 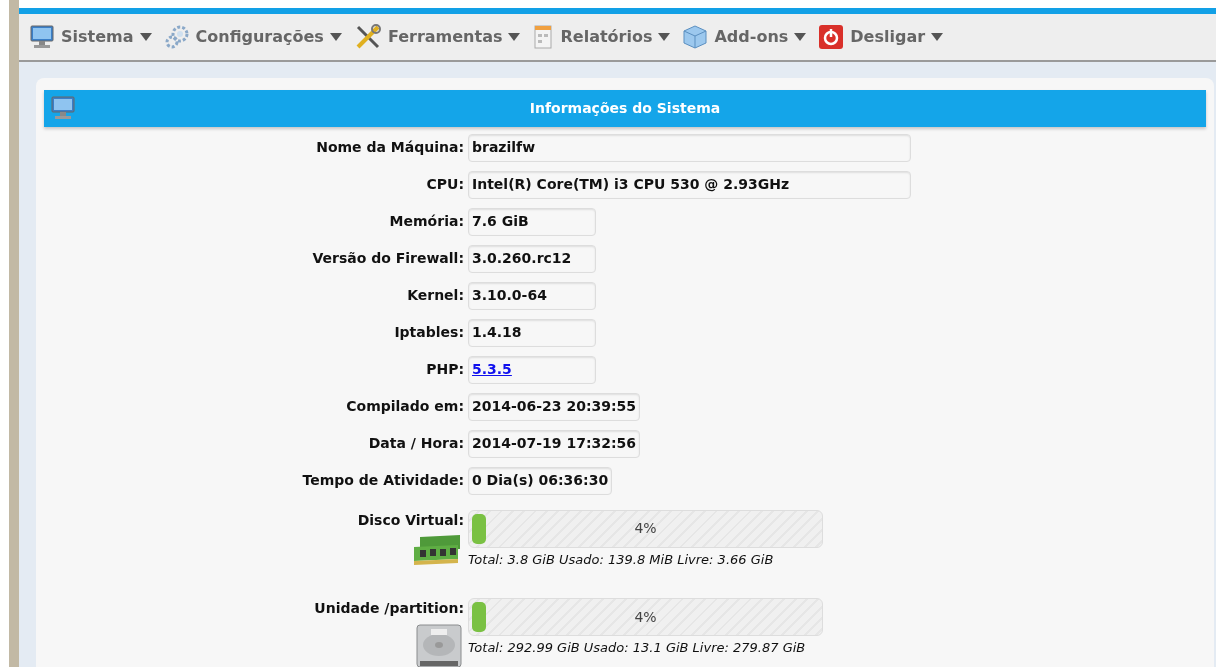 What do you see at coordinates (428, 332) in the screenshot?
I see `field-label: Iptables:` at bounding box center [428, 332].